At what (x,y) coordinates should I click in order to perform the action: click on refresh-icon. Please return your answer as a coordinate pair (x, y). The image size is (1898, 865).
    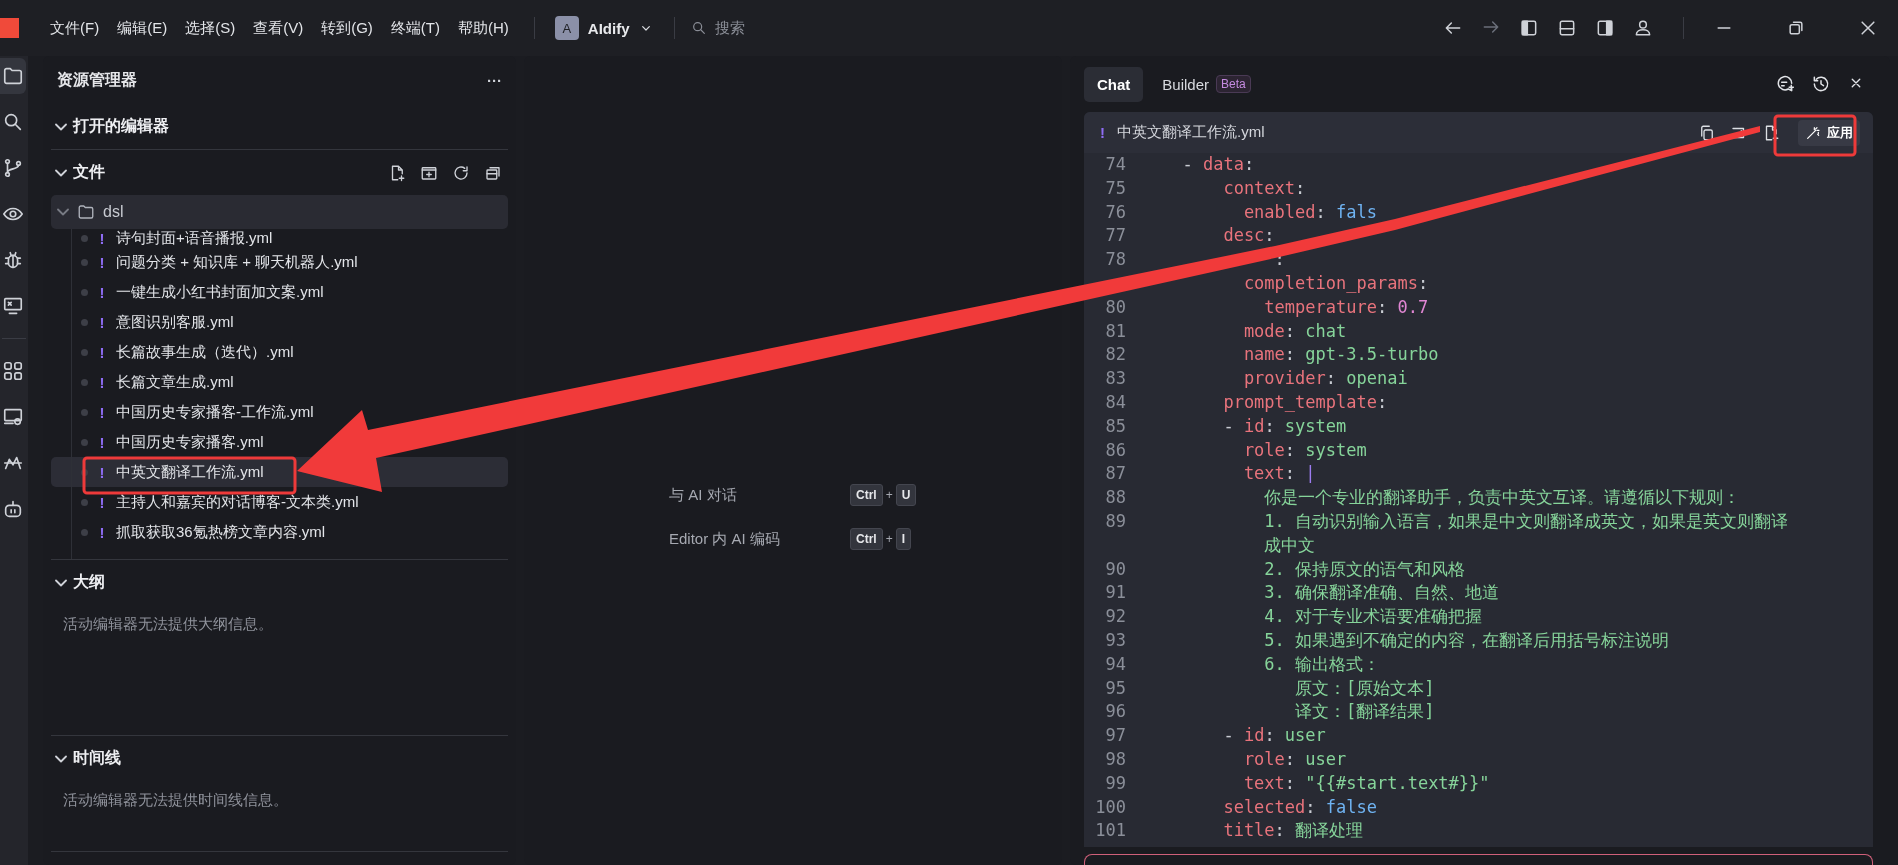
    Looking at the image, I should click on (461, 172).